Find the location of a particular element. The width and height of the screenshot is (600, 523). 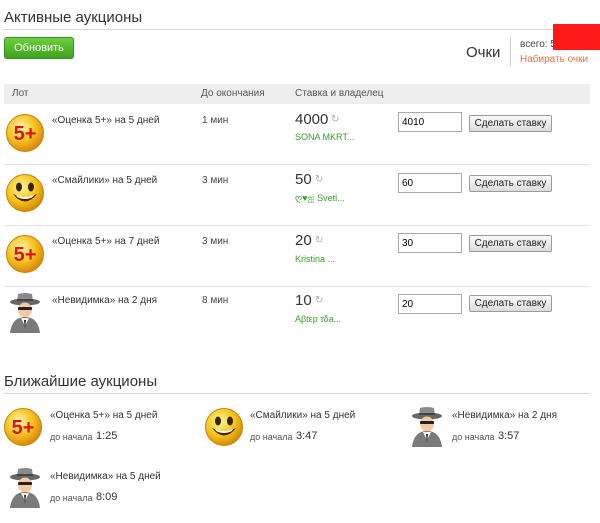

upcoming-item: «Невидимка» на 5 дней до начала 8:09 is located at coordinates (100, 490).